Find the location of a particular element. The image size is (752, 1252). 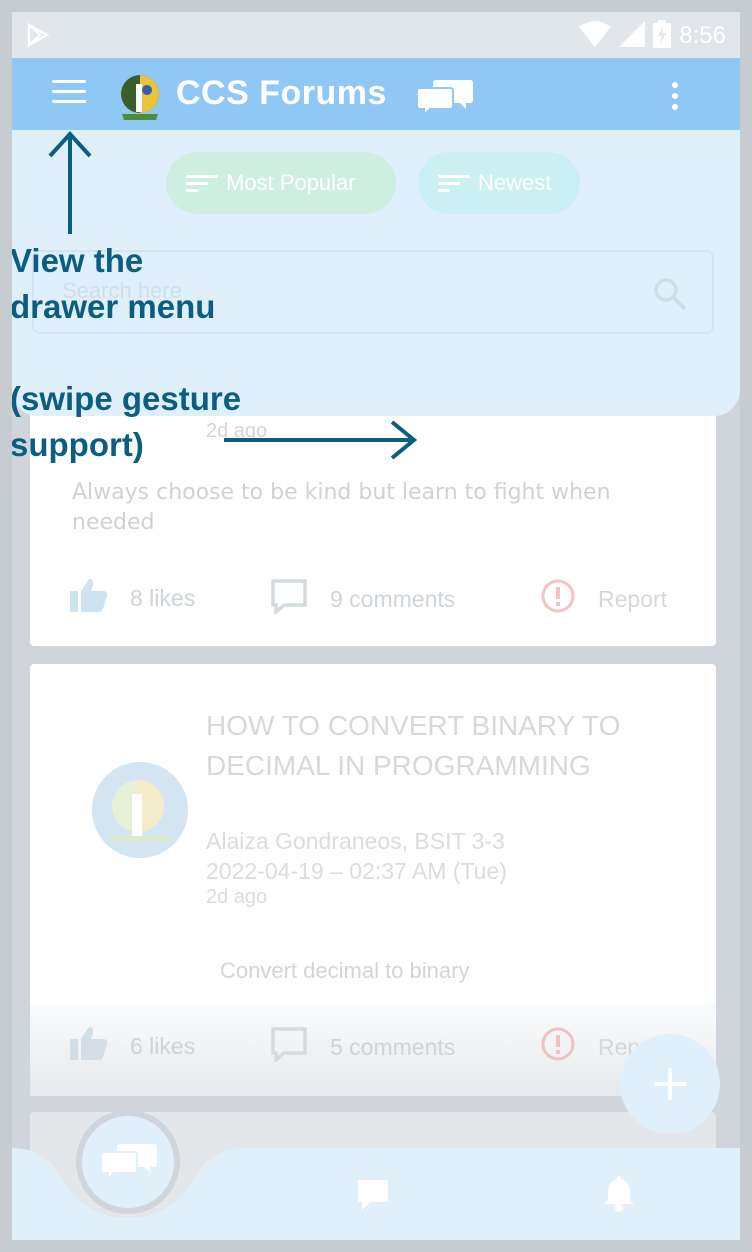

play-store-icon is located at coordinates (38, 36).